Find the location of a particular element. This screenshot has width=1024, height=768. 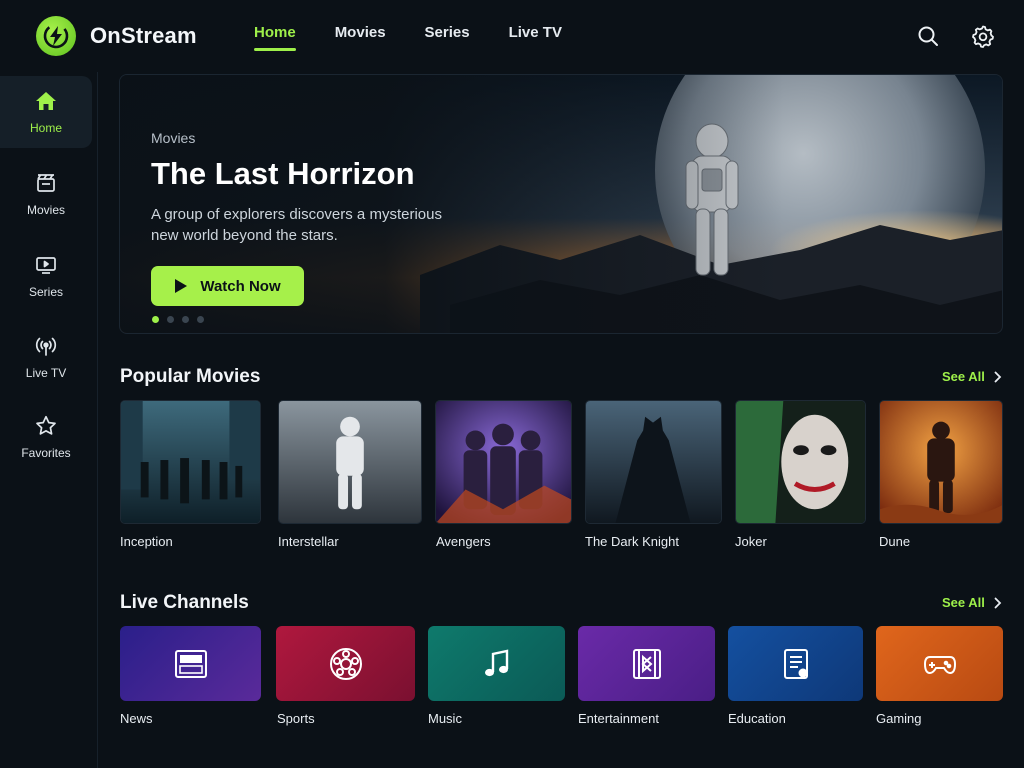

watch-now-button: Watch Now is located at coordinates (227, 286).